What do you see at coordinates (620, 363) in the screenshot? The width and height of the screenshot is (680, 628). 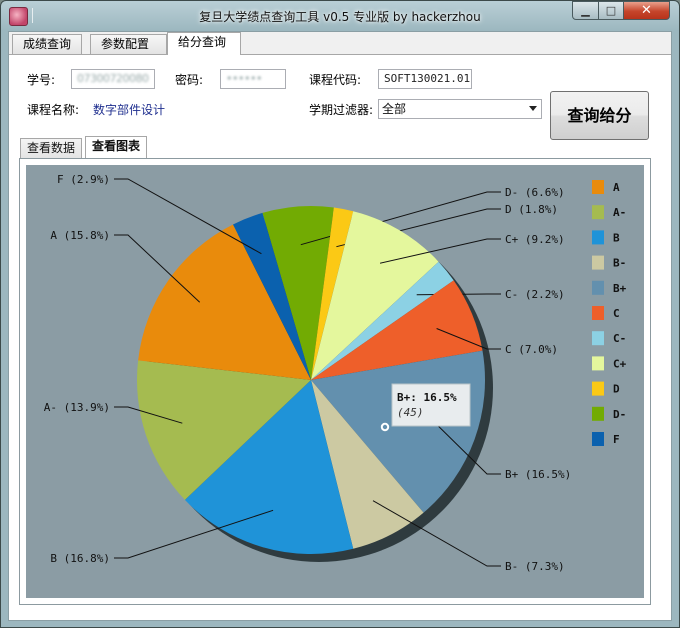 I see `legend-label: C+` at bounding box center [620, 363].